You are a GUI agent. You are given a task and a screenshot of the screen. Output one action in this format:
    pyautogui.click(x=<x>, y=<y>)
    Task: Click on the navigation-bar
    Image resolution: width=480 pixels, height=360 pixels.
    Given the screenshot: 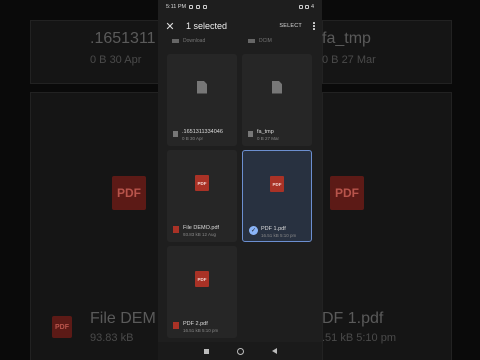 What is the action you would take?
    pyautogui.click(x=240, y=351)
    